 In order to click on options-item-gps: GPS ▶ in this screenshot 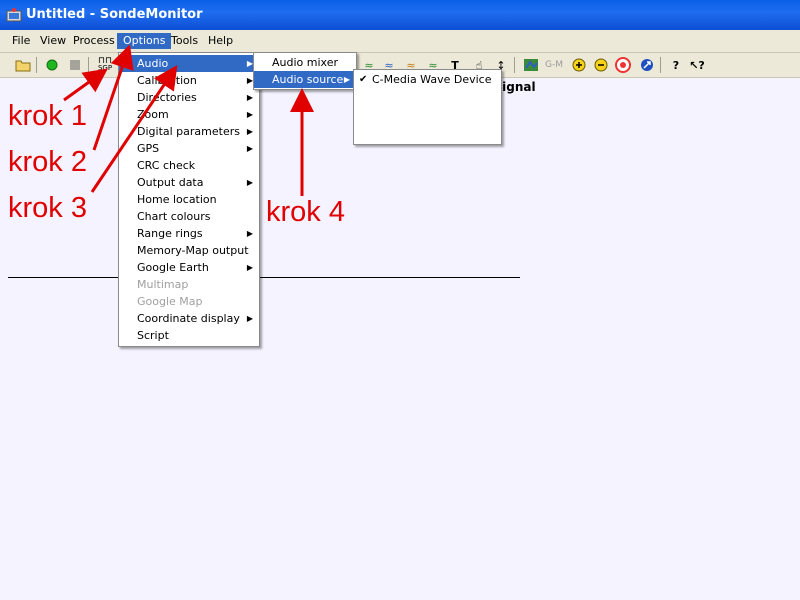, I will do `click(189, 148)`.